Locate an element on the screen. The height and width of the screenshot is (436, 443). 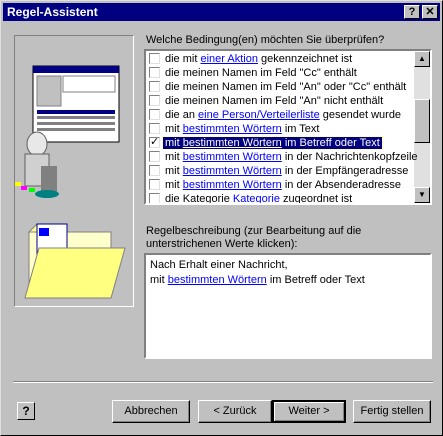
button-separator is located at coordinates (223, 382).